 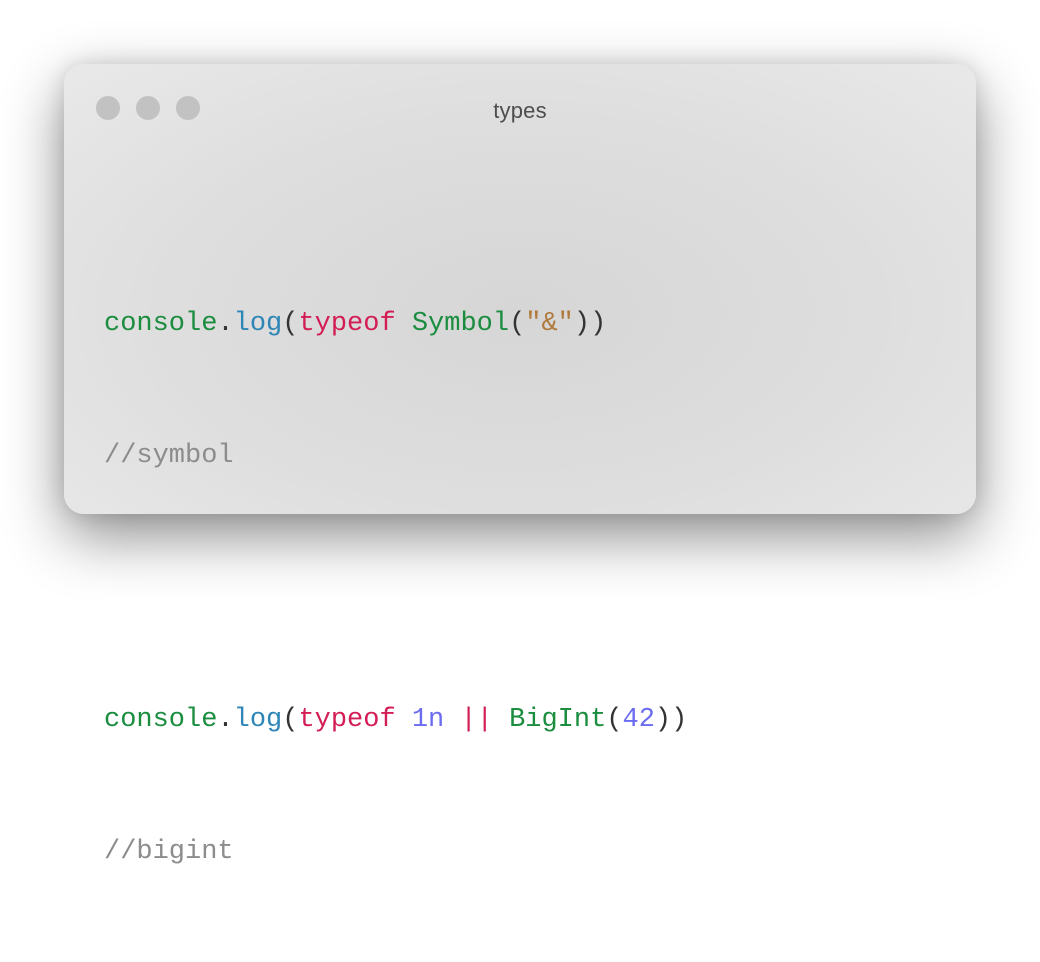 What do you see at coordinates (549, 324) in the screenshot?
I see `code-string: "&"` at bounding box center [549, 324].